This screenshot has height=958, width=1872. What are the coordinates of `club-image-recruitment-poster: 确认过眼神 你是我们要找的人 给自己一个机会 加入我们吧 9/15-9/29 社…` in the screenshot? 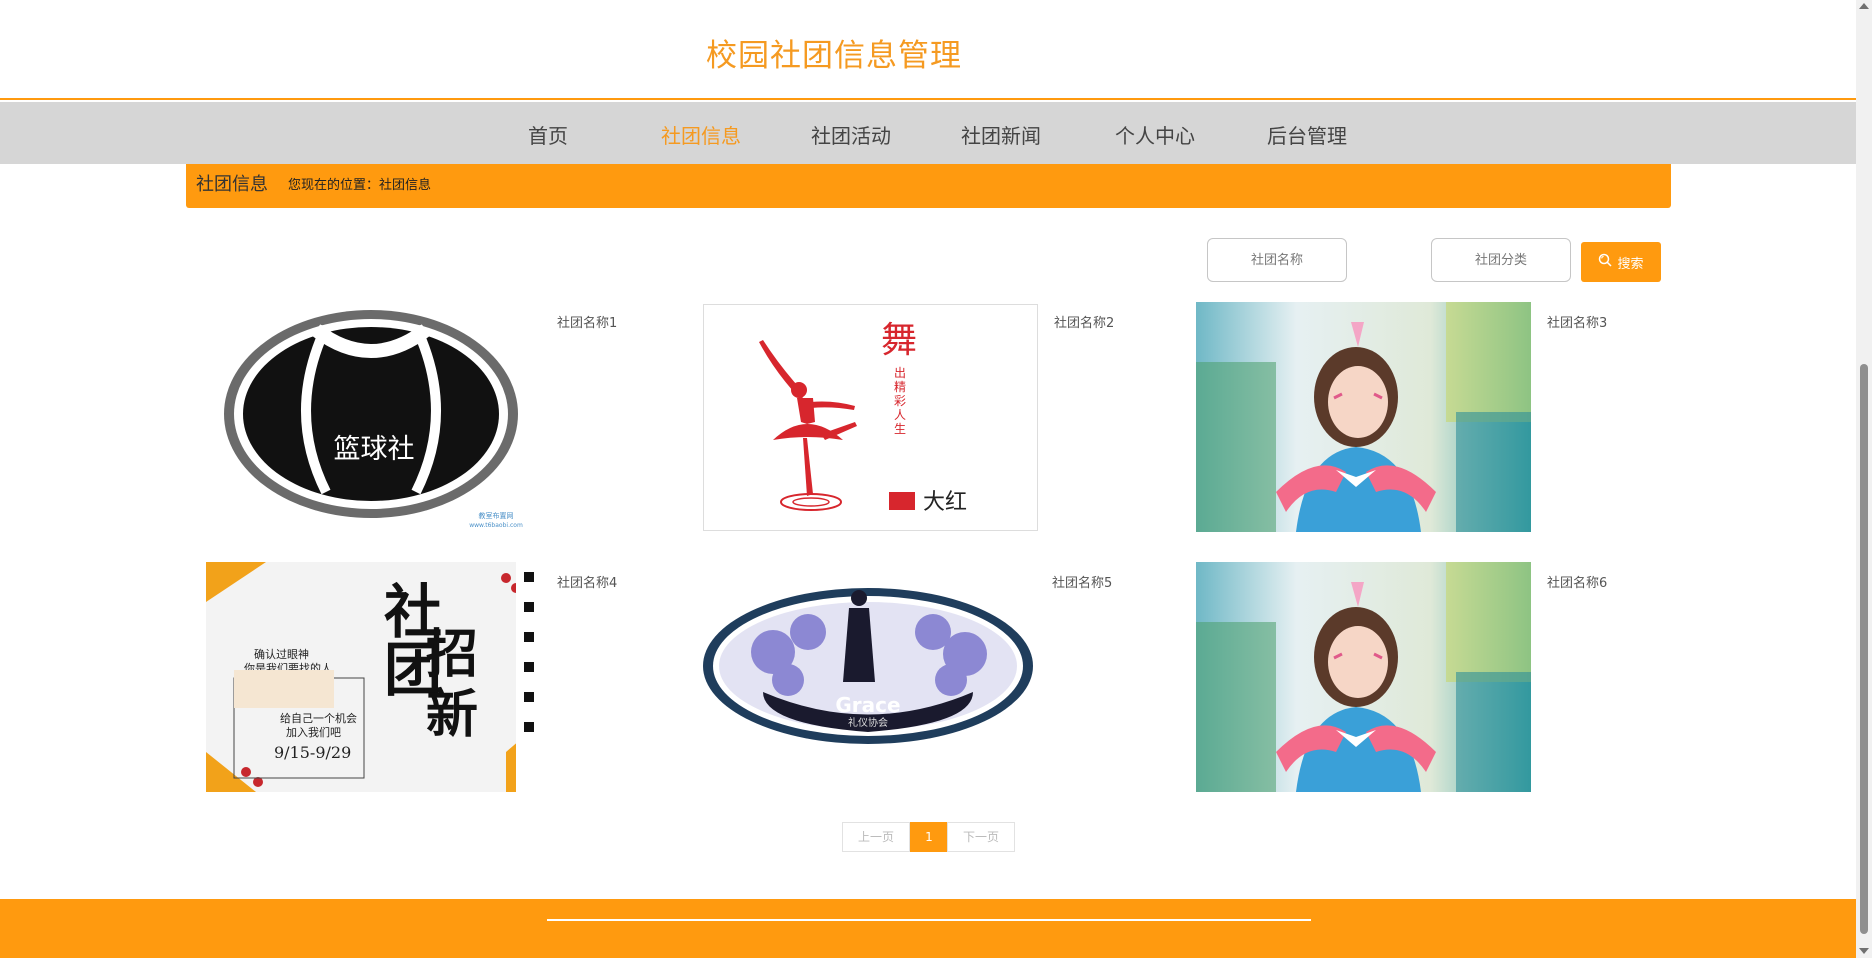 It's located at (373, 677).